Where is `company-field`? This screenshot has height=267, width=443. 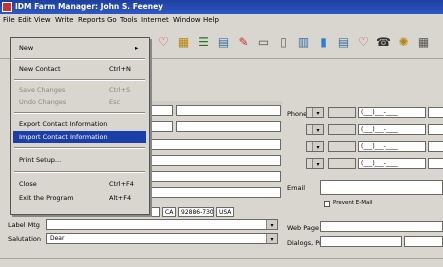 company-field is located at coordinates (228, 126).